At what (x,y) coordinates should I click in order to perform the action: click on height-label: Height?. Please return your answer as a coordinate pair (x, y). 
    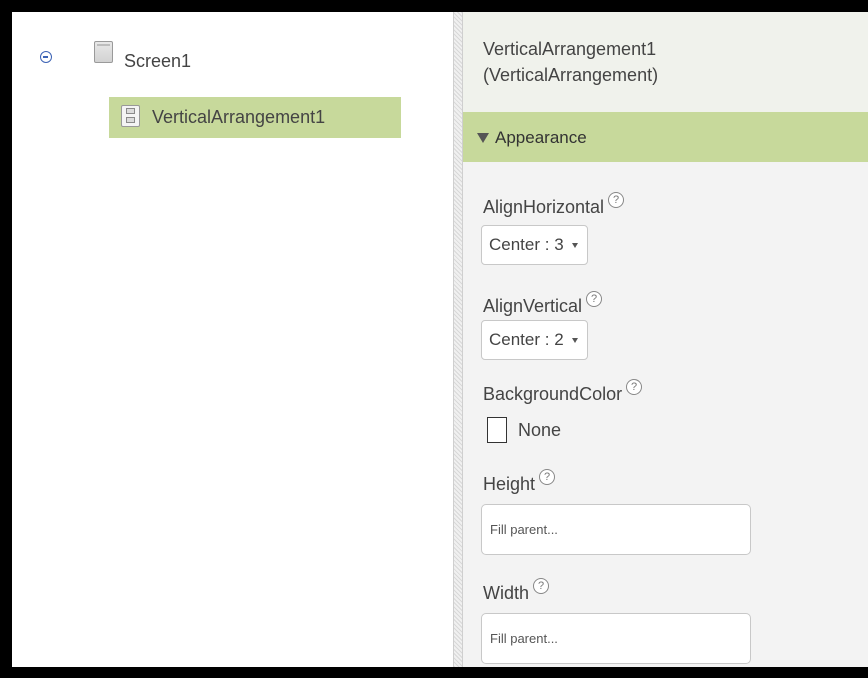
    Looking at the image, I should click on (519, 482).